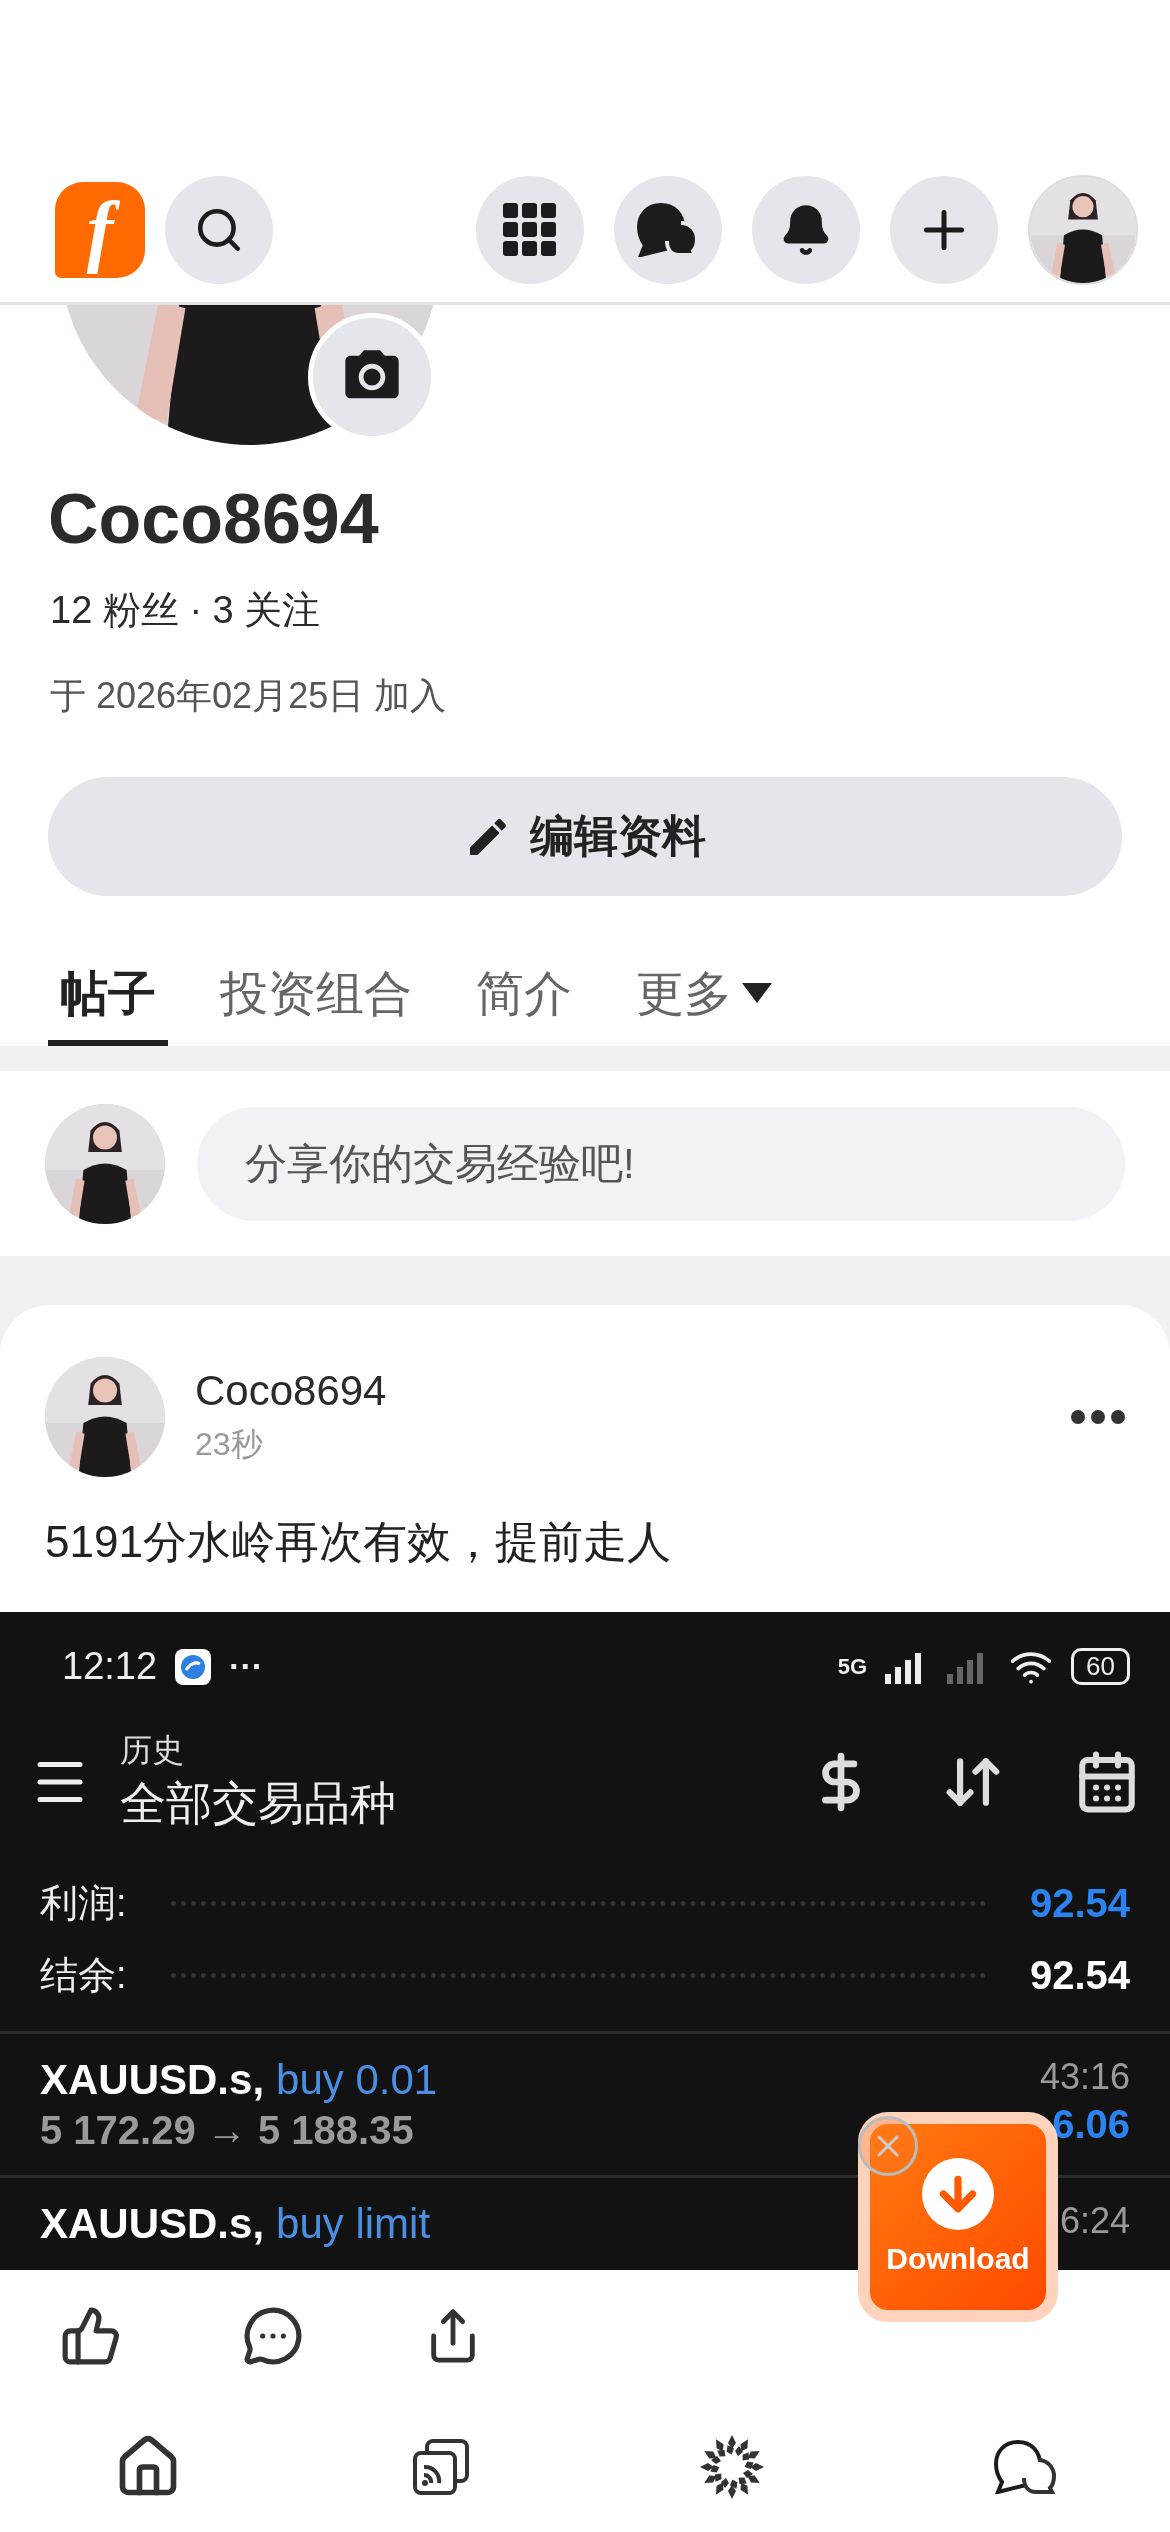 Image resolution: width=1170 pixels, height=2532 pixels. What do you see at coordinates (83, 1903) in the screenshot?
I see `summary-label: 利润:` at bounding box center [83, 1903].